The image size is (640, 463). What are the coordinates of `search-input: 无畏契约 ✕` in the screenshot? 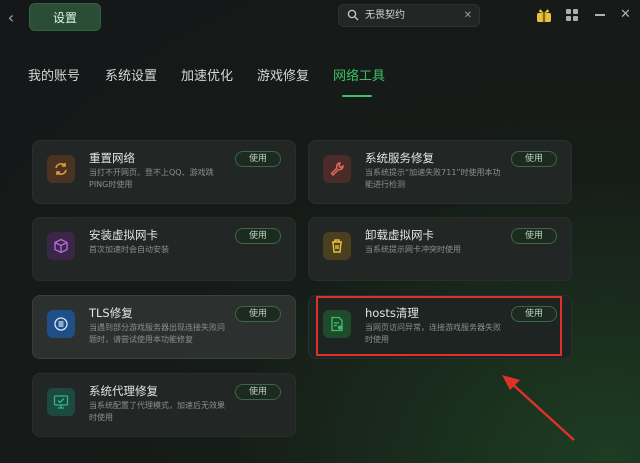 It's located at (409, 15).